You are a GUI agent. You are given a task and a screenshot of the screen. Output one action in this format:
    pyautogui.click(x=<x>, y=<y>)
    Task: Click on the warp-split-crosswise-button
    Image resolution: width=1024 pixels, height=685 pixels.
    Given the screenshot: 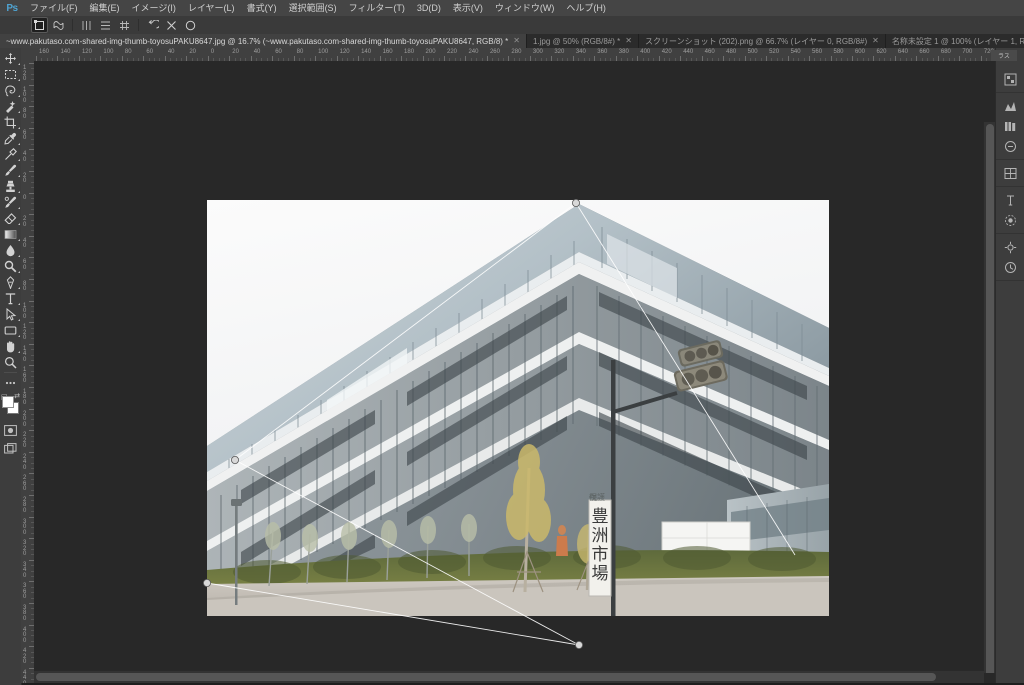 What is the action you would take?
    pyautogui.click(x=124, y=25)
    